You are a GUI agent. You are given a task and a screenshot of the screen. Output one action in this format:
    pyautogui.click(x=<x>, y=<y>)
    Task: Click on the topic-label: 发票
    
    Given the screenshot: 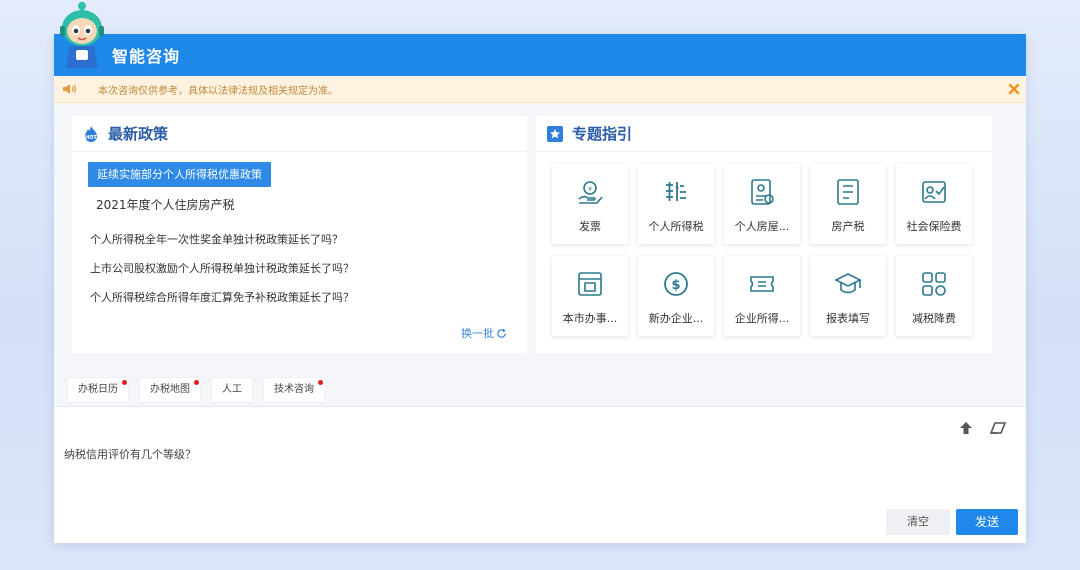 What is the action you would take?
    pyautogui.click(x=590, y=226)
    